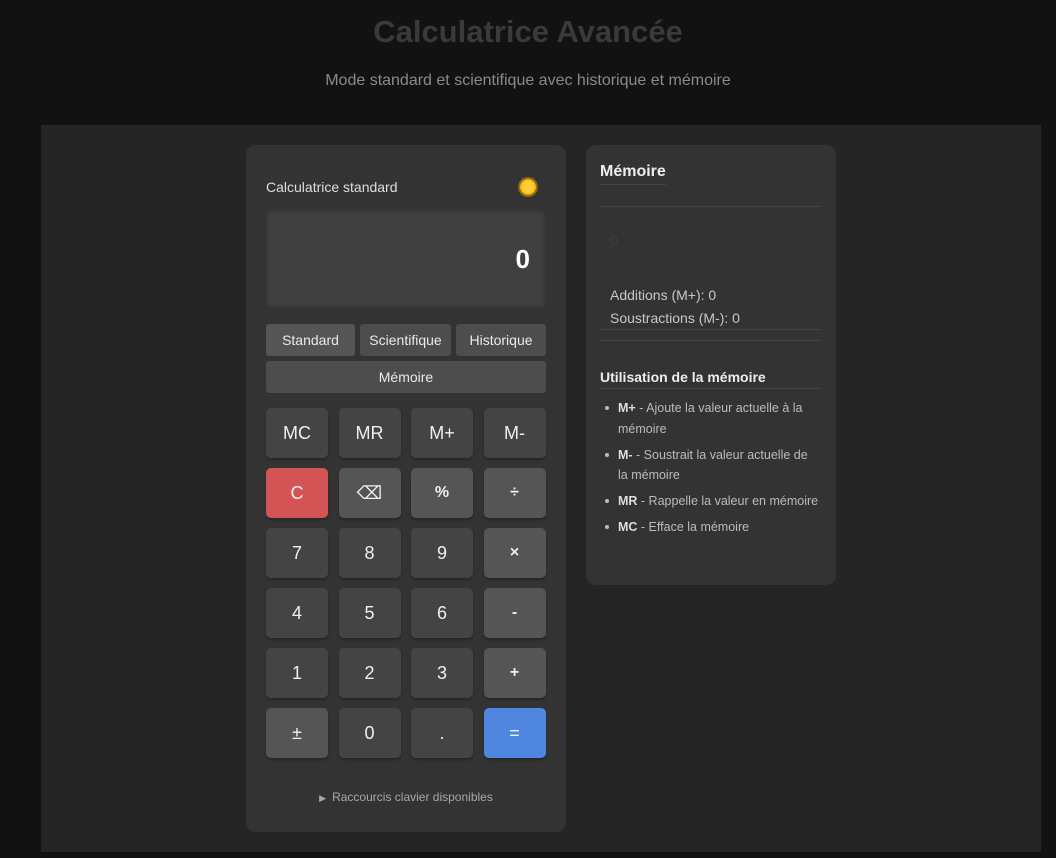 The height and width of the screenshot is (858, 1056). What do you see at coordinates (442, 493) in the screenshot?
I see `percent-button: %` at bounding box center [442, 493].